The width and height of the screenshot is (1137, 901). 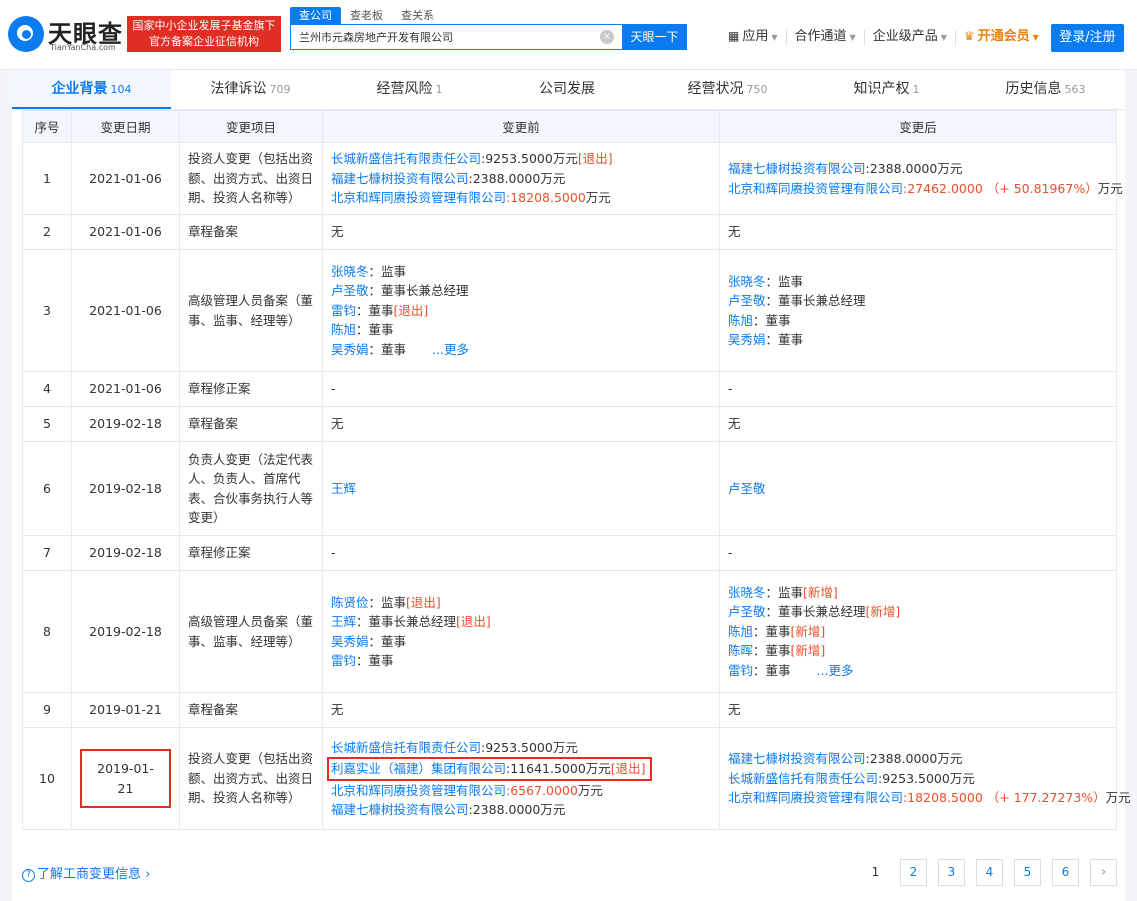 I want to click on nav-enterprise: 企业级产品 ▼, so click(x=910, y=37).